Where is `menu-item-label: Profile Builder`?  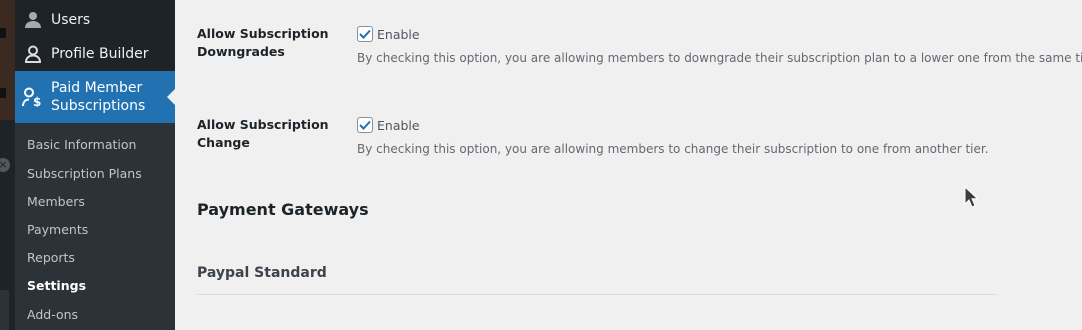 menu-item-label: Profile Builder is located at coordinates (100, 54).